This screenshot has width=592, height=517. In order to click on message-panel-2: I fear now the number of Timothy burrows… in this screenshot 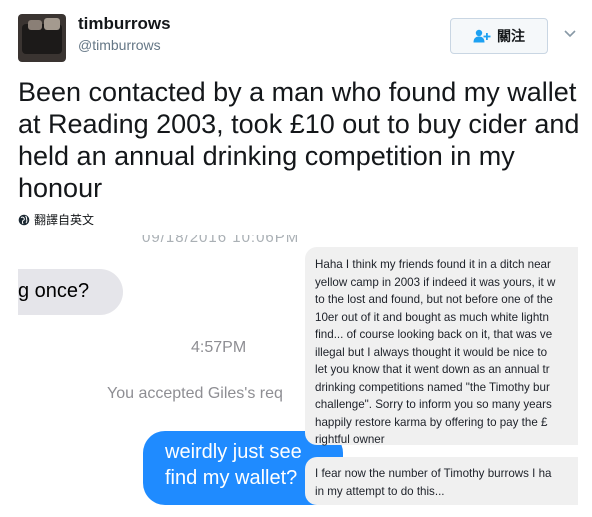, I will do `click(441, 481)`.